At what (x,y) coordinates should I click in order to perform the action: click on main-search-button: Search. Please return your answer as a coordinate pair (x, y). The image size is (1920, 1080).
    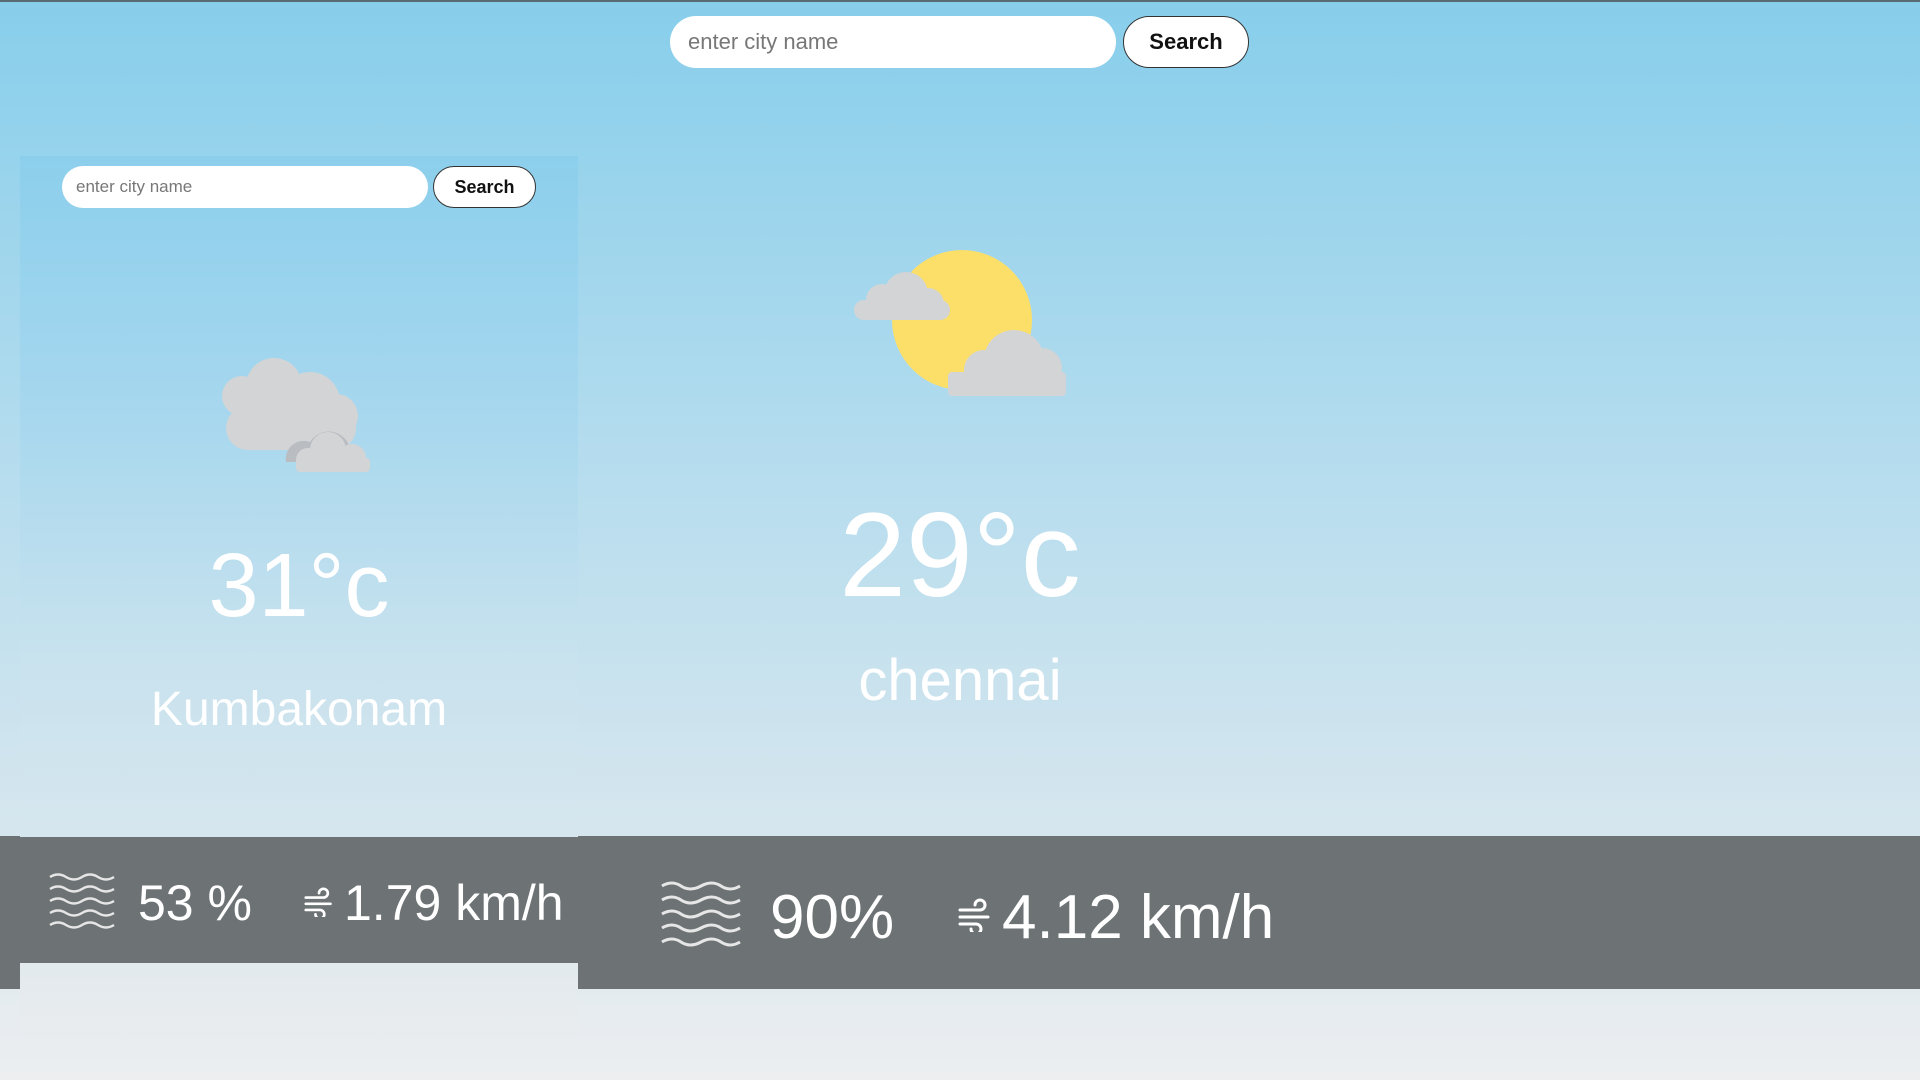
    Looking at the image, I should click on (1186, 42).